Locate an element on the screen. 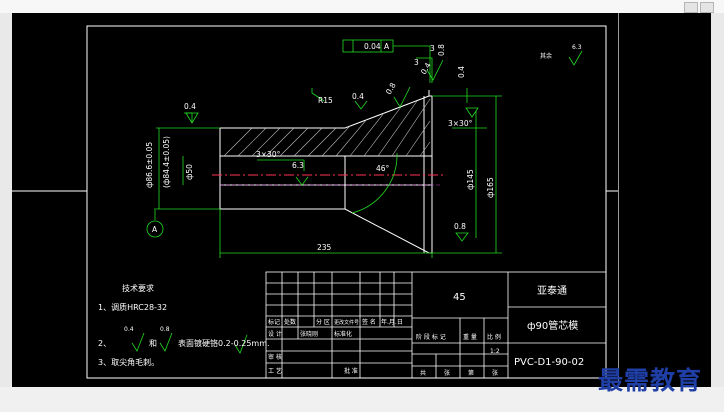  length-dimension: 235 is located at coordinates (324, 247).